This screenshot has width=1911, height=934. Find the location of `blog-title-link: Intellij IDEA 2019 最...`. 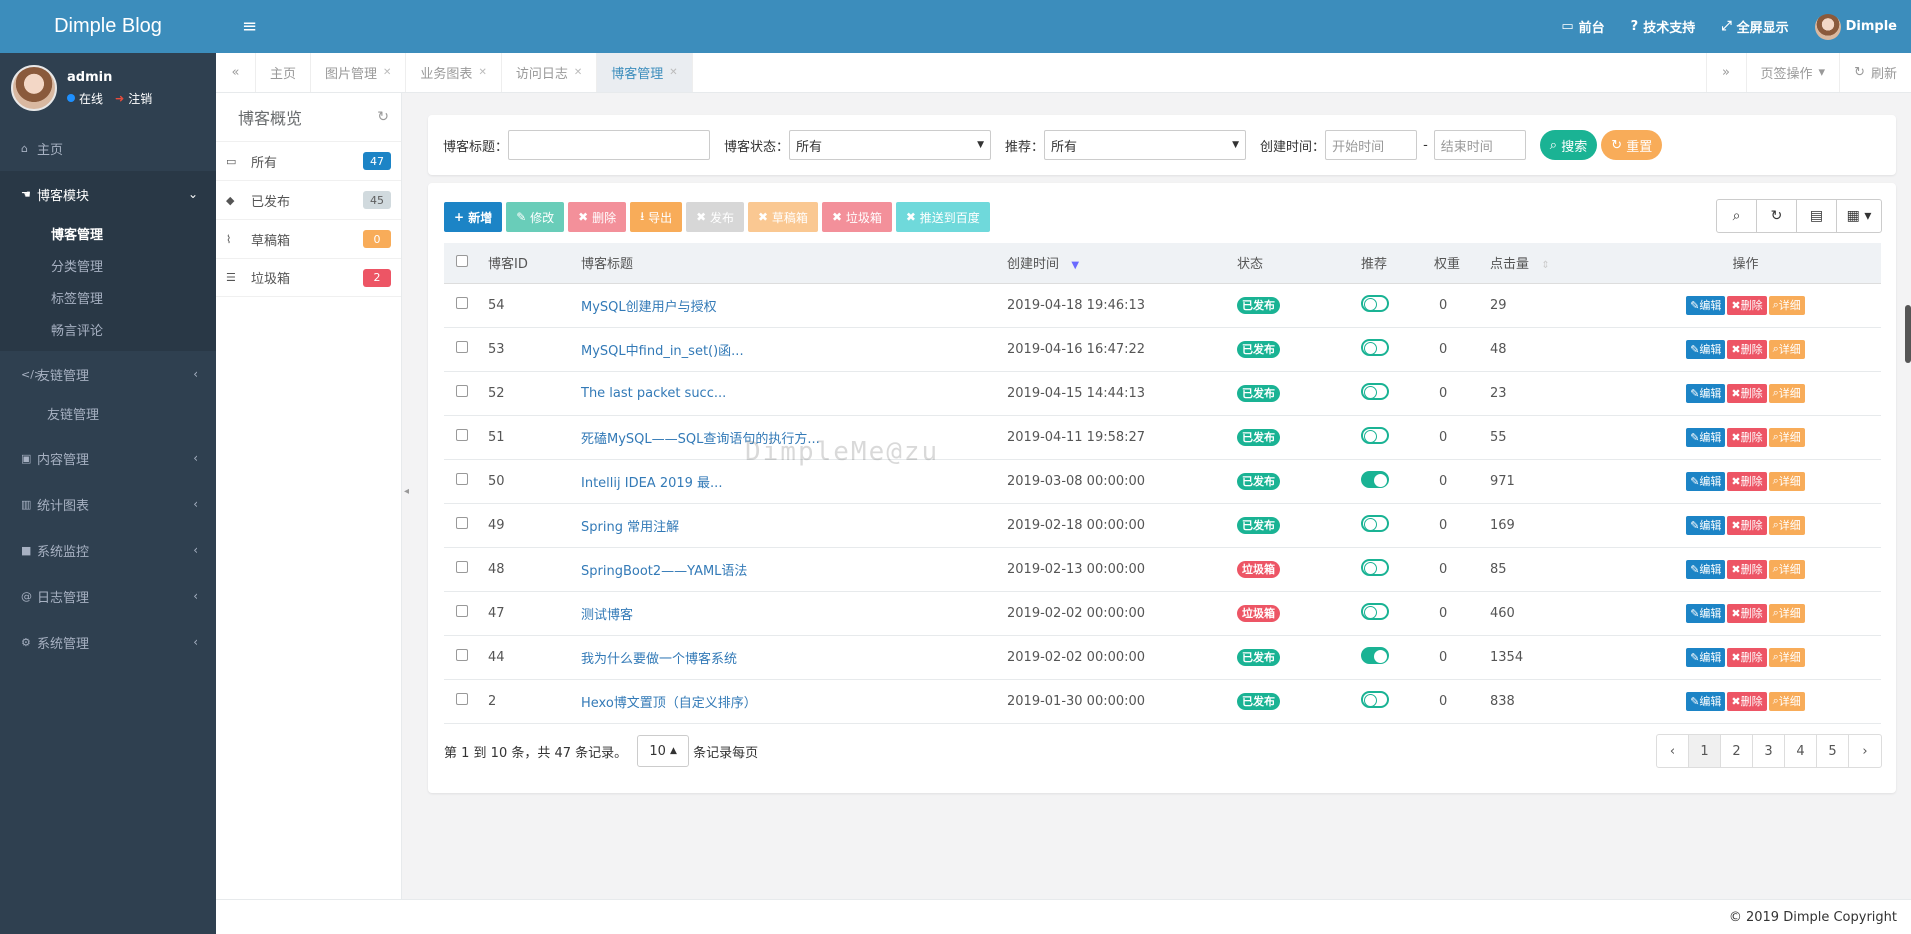

blog-title-link: Intellij IDEA 2019 最... is located at coordinates (651, 483).